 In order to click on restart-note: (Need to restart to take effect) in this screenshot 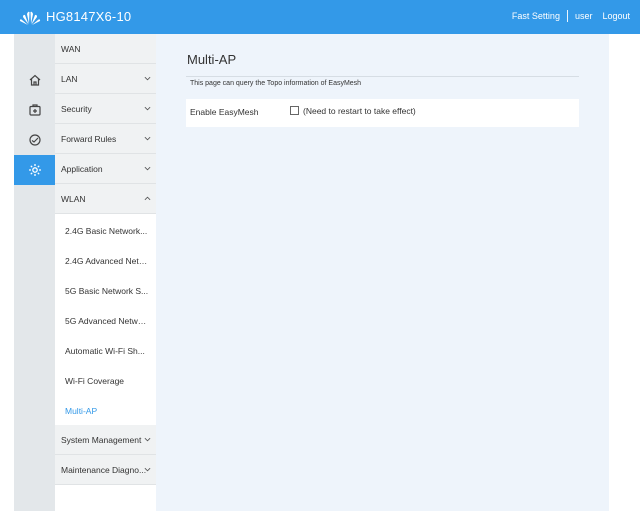, I will do `click(359, 111)`.